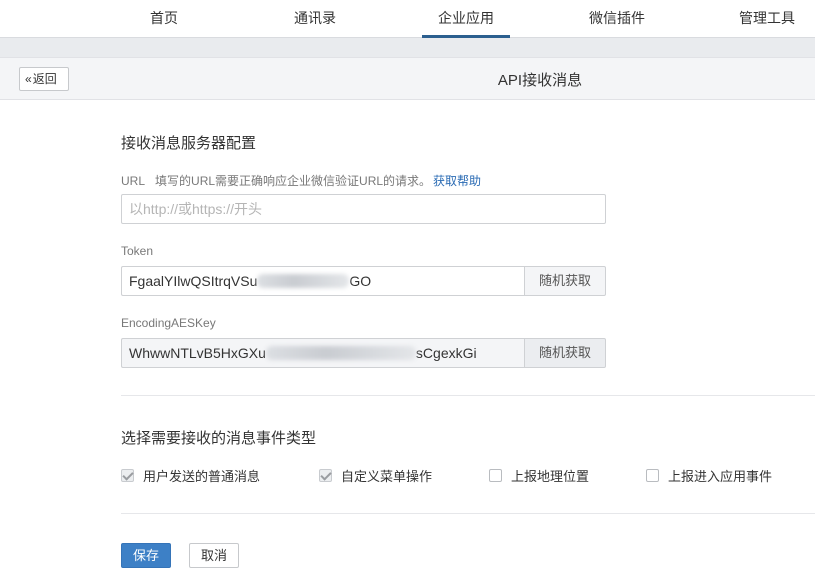 The image size is (815, 575). Describe the element at coordinates (214, 555) in the screenshot. I see `cancel-button: 取消` at that location.